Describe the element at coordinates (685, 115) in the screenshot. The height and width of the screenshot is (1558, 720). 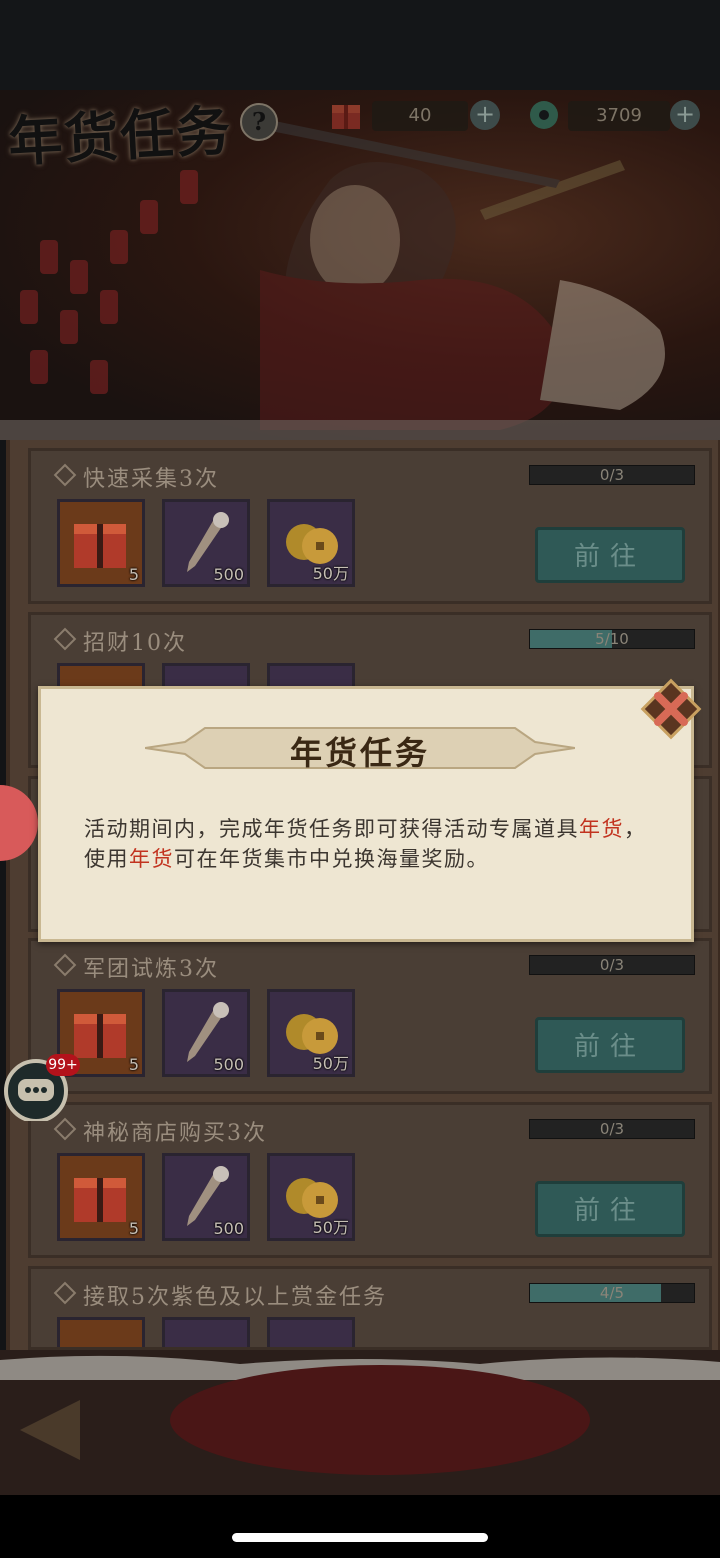
I see `add-jade-button: +` at that location.